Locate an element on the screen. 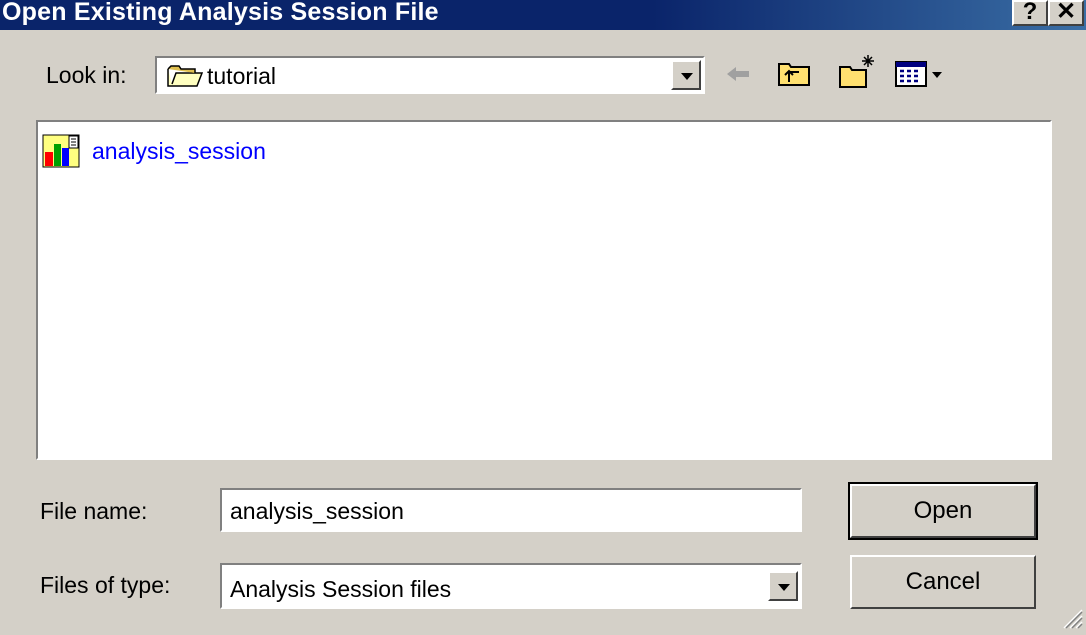  file-name-label: File name: is located at coordinates (94, 511).